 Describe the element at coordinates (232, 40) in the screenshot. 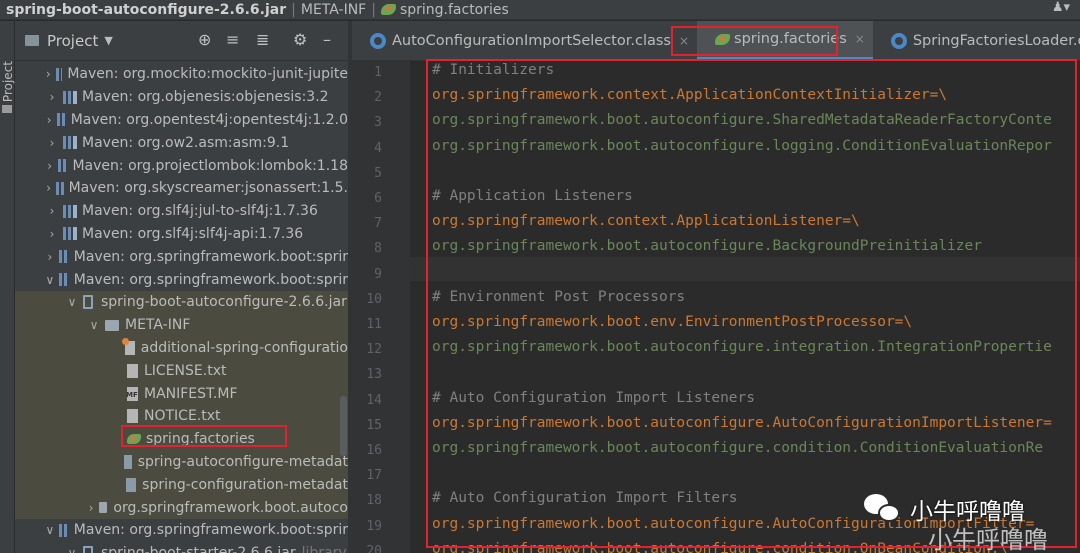

I see `expand-all-icon: ≡` at that location.